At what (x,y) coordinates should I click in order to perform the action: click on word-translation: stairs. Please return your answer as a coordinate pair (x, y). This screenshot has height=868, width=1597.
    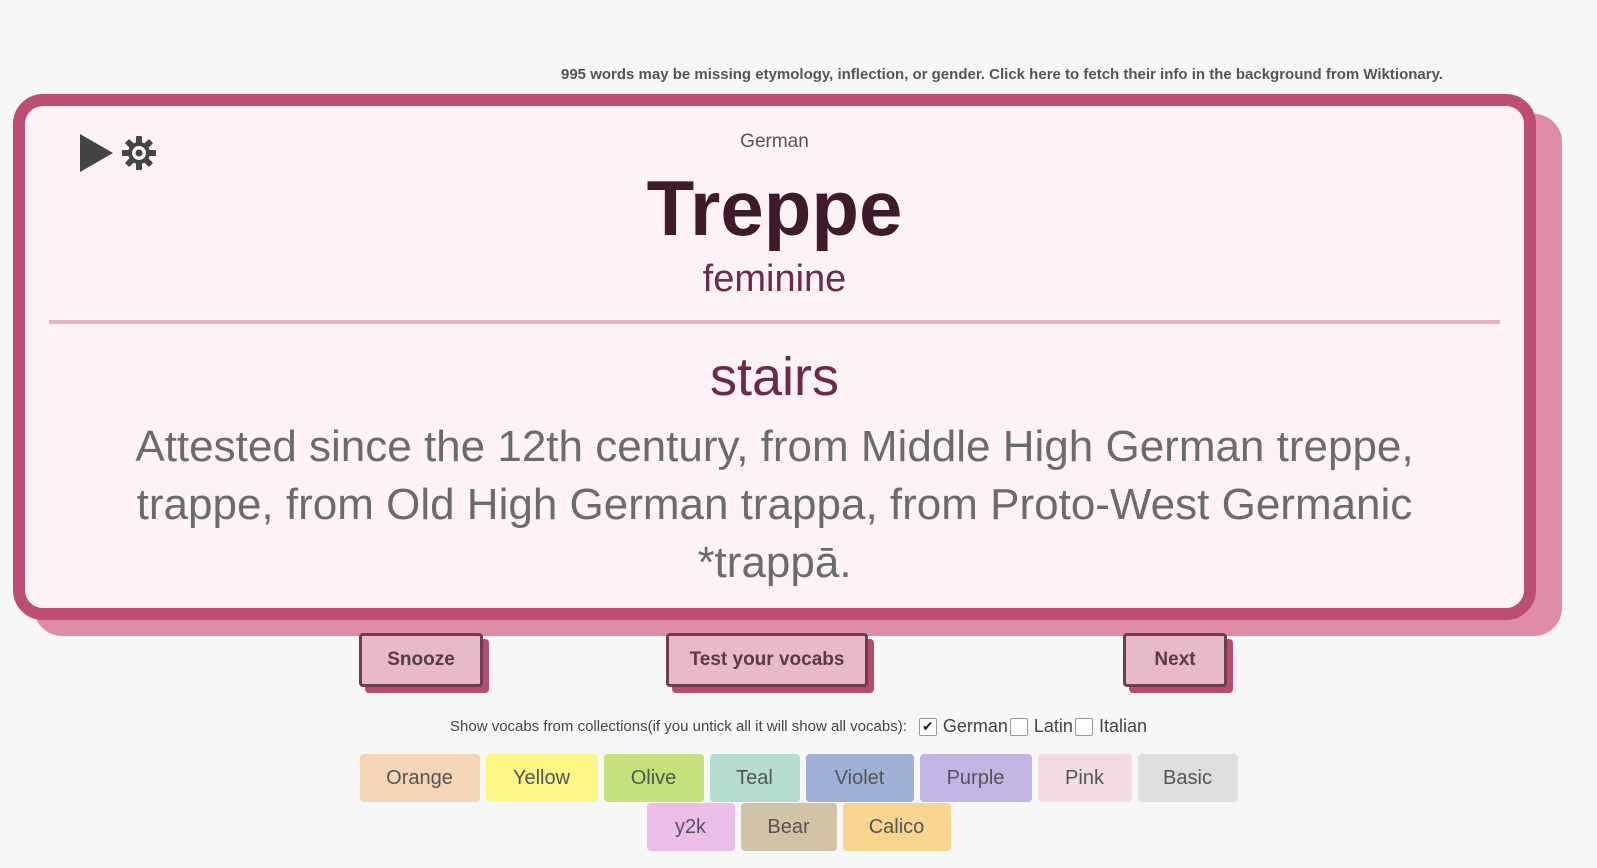
    Looking at the image, I should click on (774, 377).